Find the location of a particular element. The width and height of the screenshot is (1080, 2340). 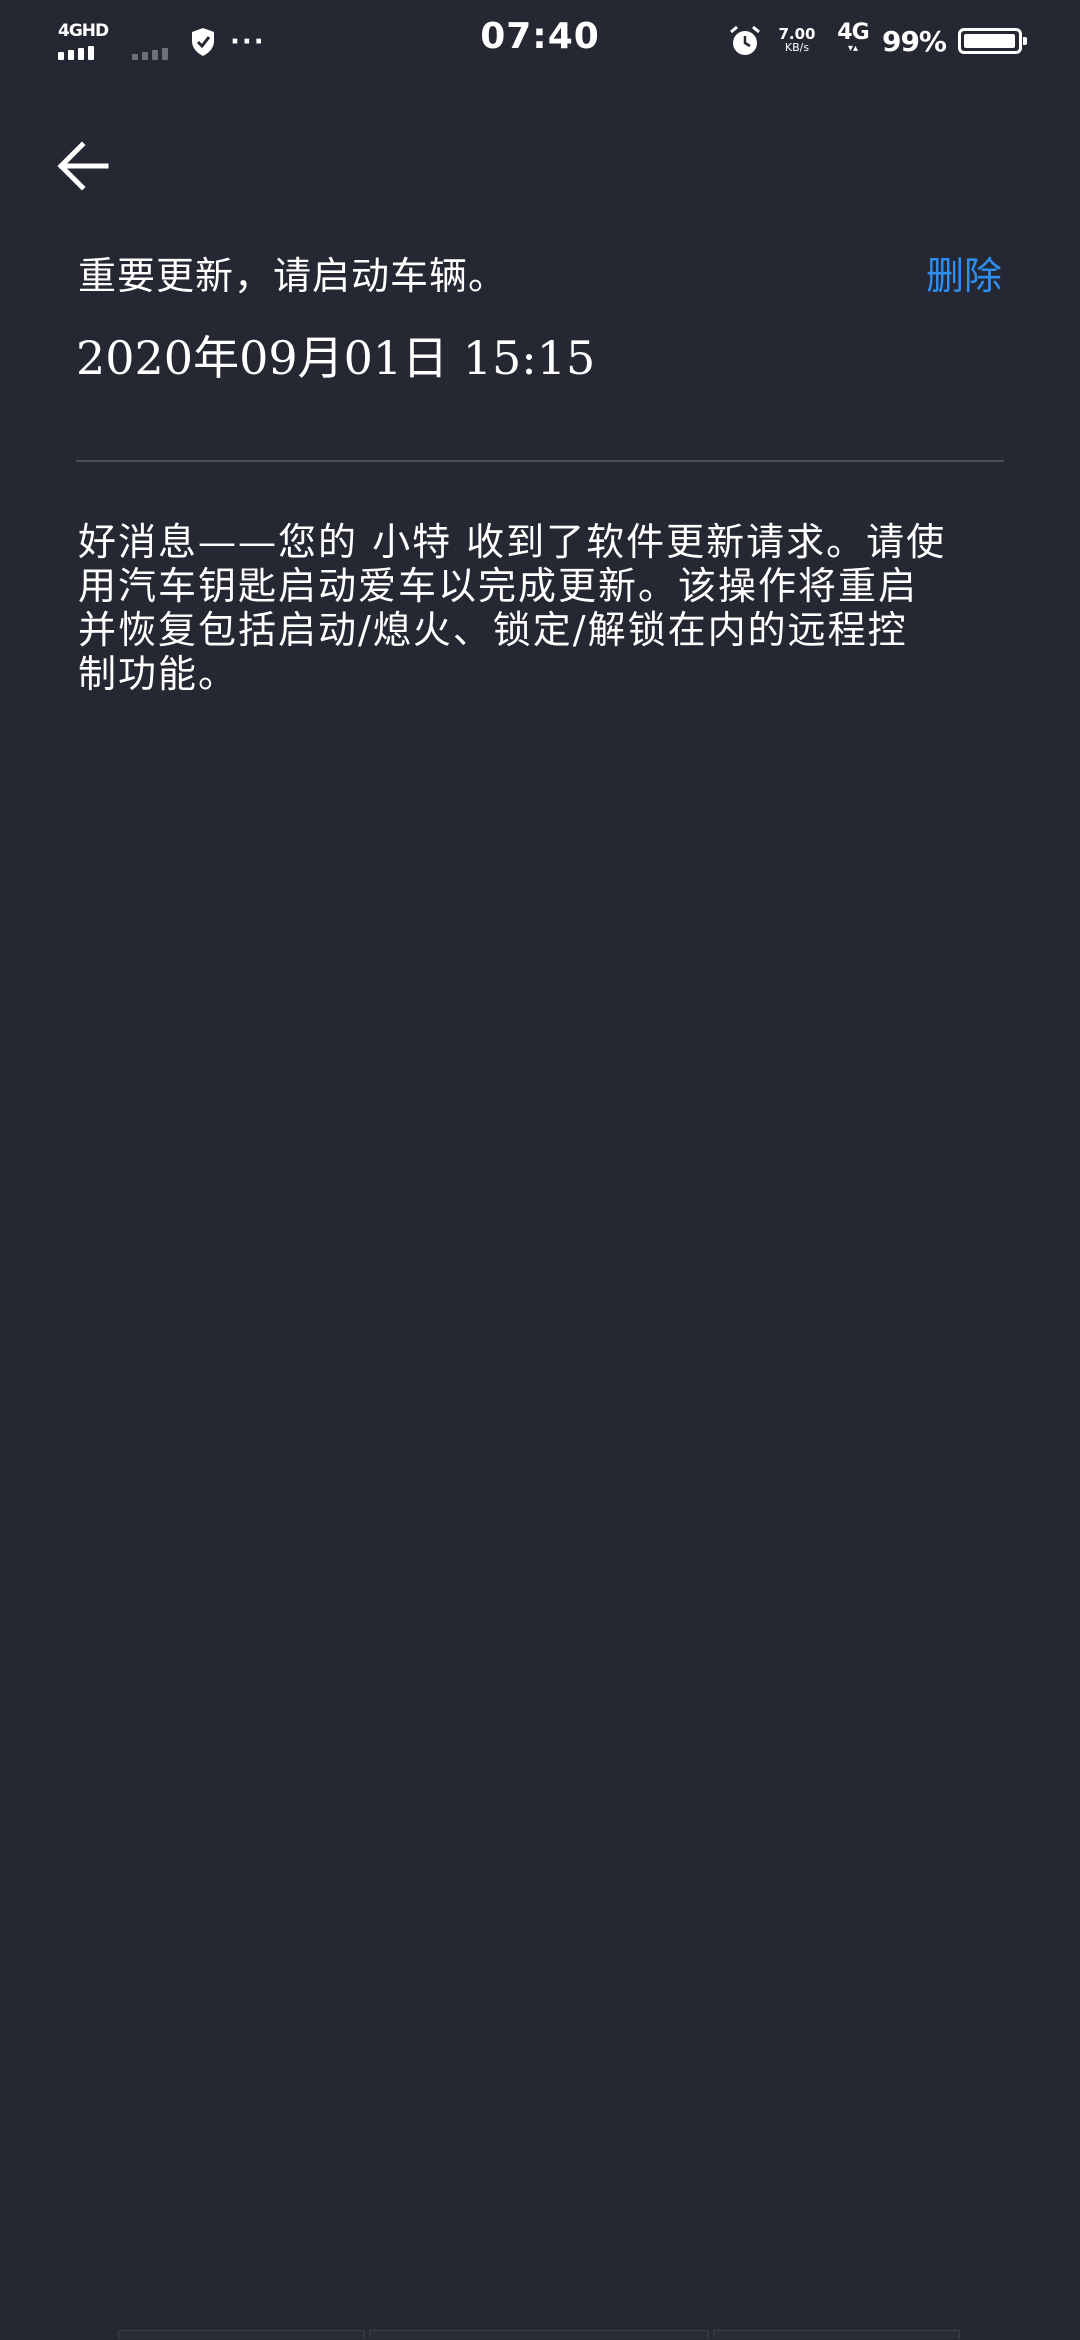

arrow-left-icon is located at coordinates (83, 166).